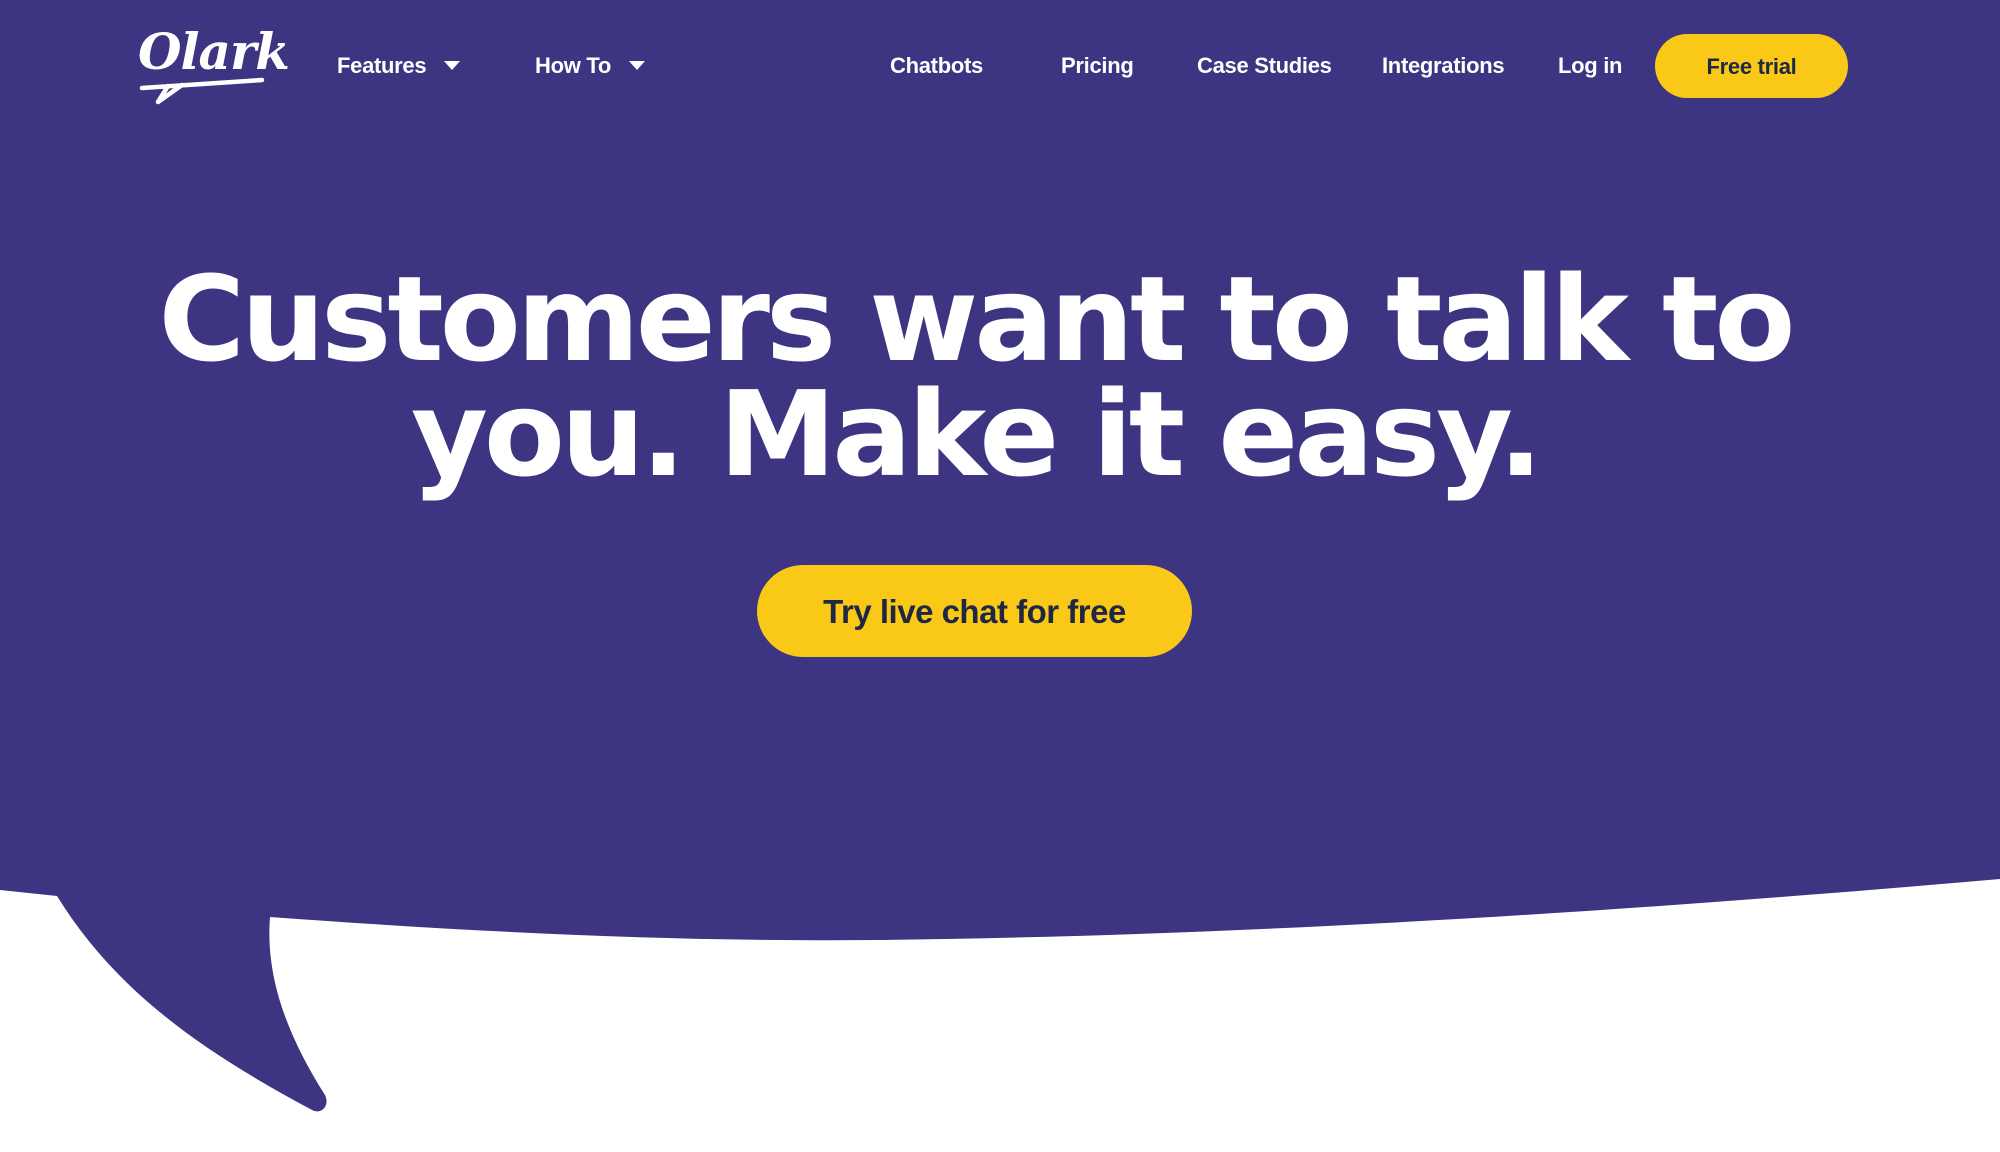  What do you see at coordinates (976, 434) in the screenshot?
I see `hero-headline-line-2: you. Make it easy.` at bounding box center [976, 434].